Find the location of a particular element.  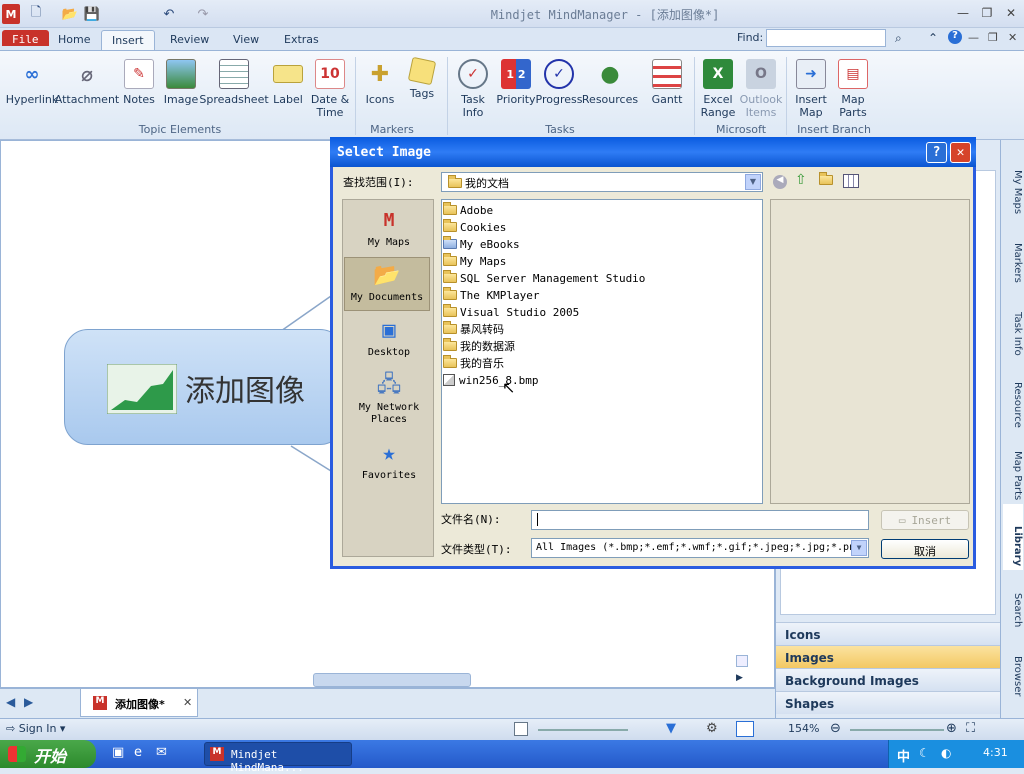

fit-map-icon: ⛶ is located at coordinates (970, 728).